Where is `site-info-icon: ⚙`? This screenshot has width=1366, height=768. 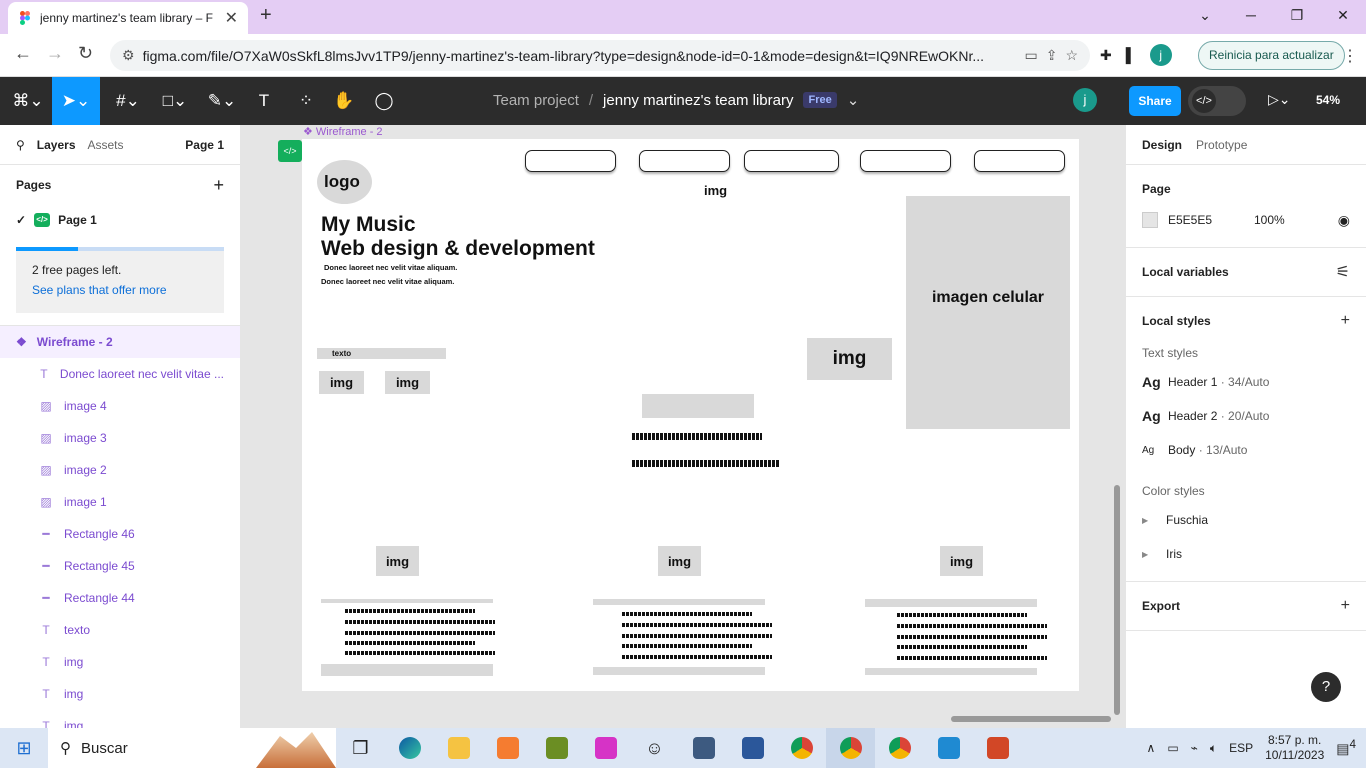
site-info-icon: ⚙ is located at coordinates (128, 55).